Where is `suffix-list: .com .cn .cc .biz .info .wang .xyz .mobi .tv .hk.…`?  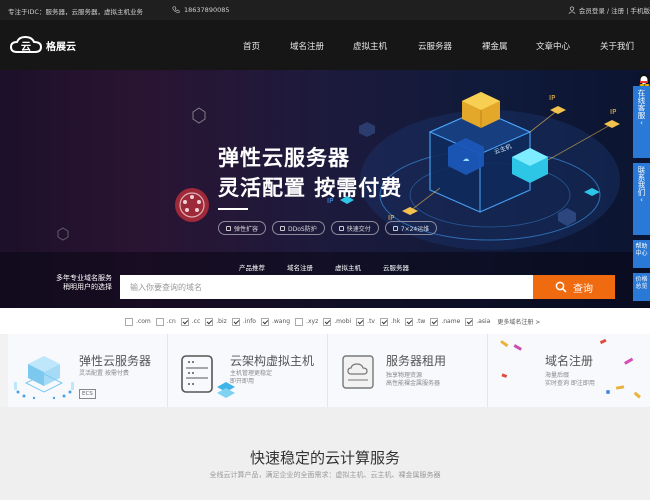 suffix-list: .com .cn .cc .biz .info .wang .xyz .mobi .tv .hk.… is located at coordinates (332, 321).